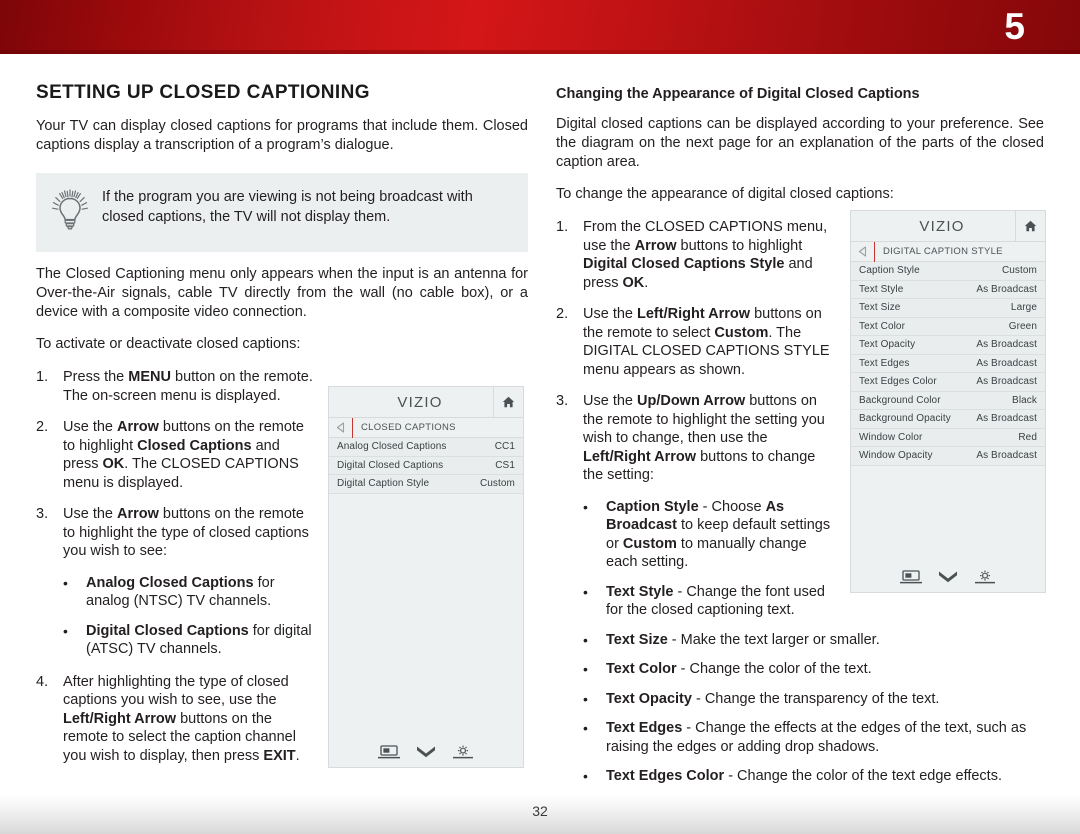 The image size is (1080, 834). Describe the element at coordinates (900, 400) in the screenshot. I see `tv-setting-label: Background Color` at that location.